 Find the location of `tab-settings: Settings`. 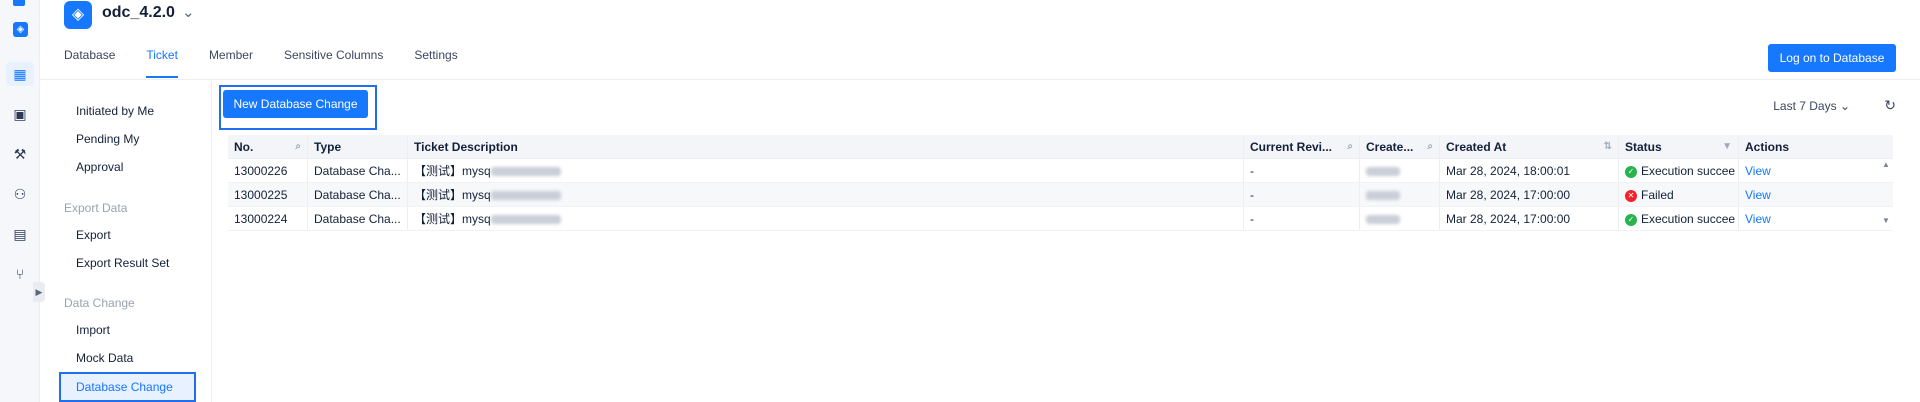

tab-settings: Settings is located at coordinates (435, 63).